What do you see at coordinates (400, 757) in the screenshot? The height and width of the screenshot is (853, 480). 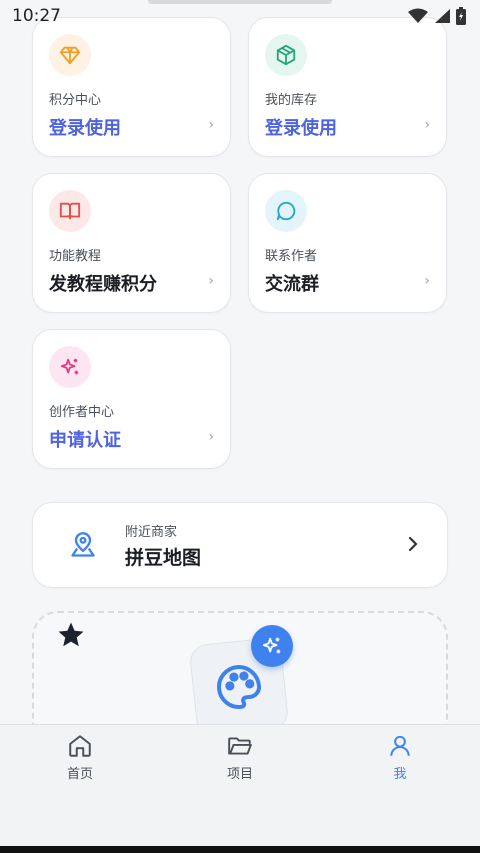 I see `nav-item-me: 我` at bounding box center [400, 757].